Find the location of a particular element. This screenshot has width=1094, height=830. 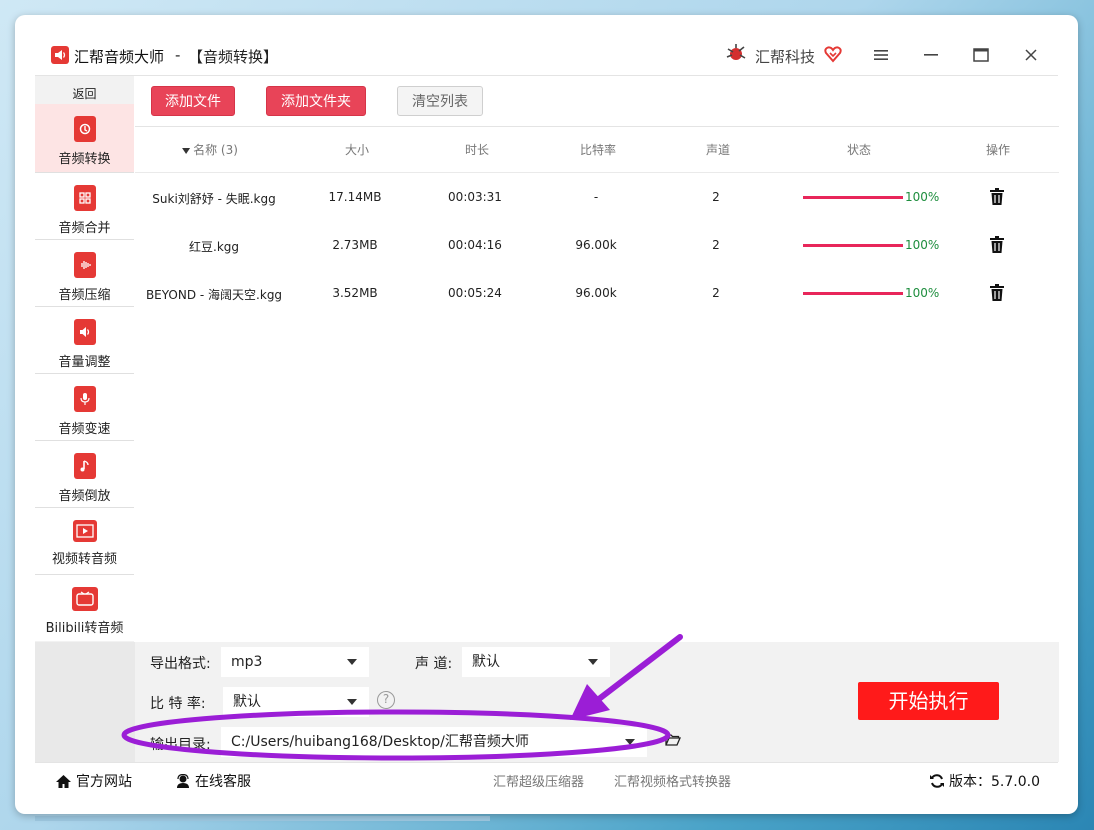

taskbar-strip is located at coordinates (262, 818).